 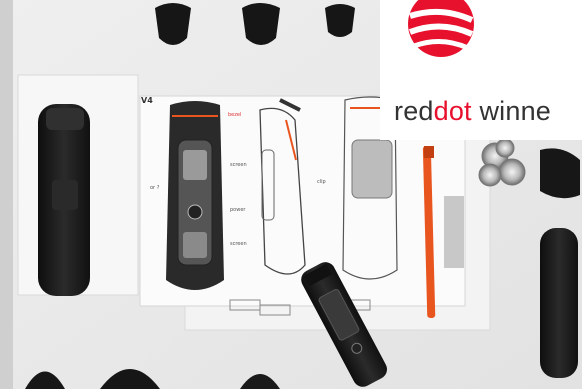 What do you see at coordinates (473, 111) in the screenshot?
I see `reddot-wordmark: reddot winne` at bounding box center [473, 111].